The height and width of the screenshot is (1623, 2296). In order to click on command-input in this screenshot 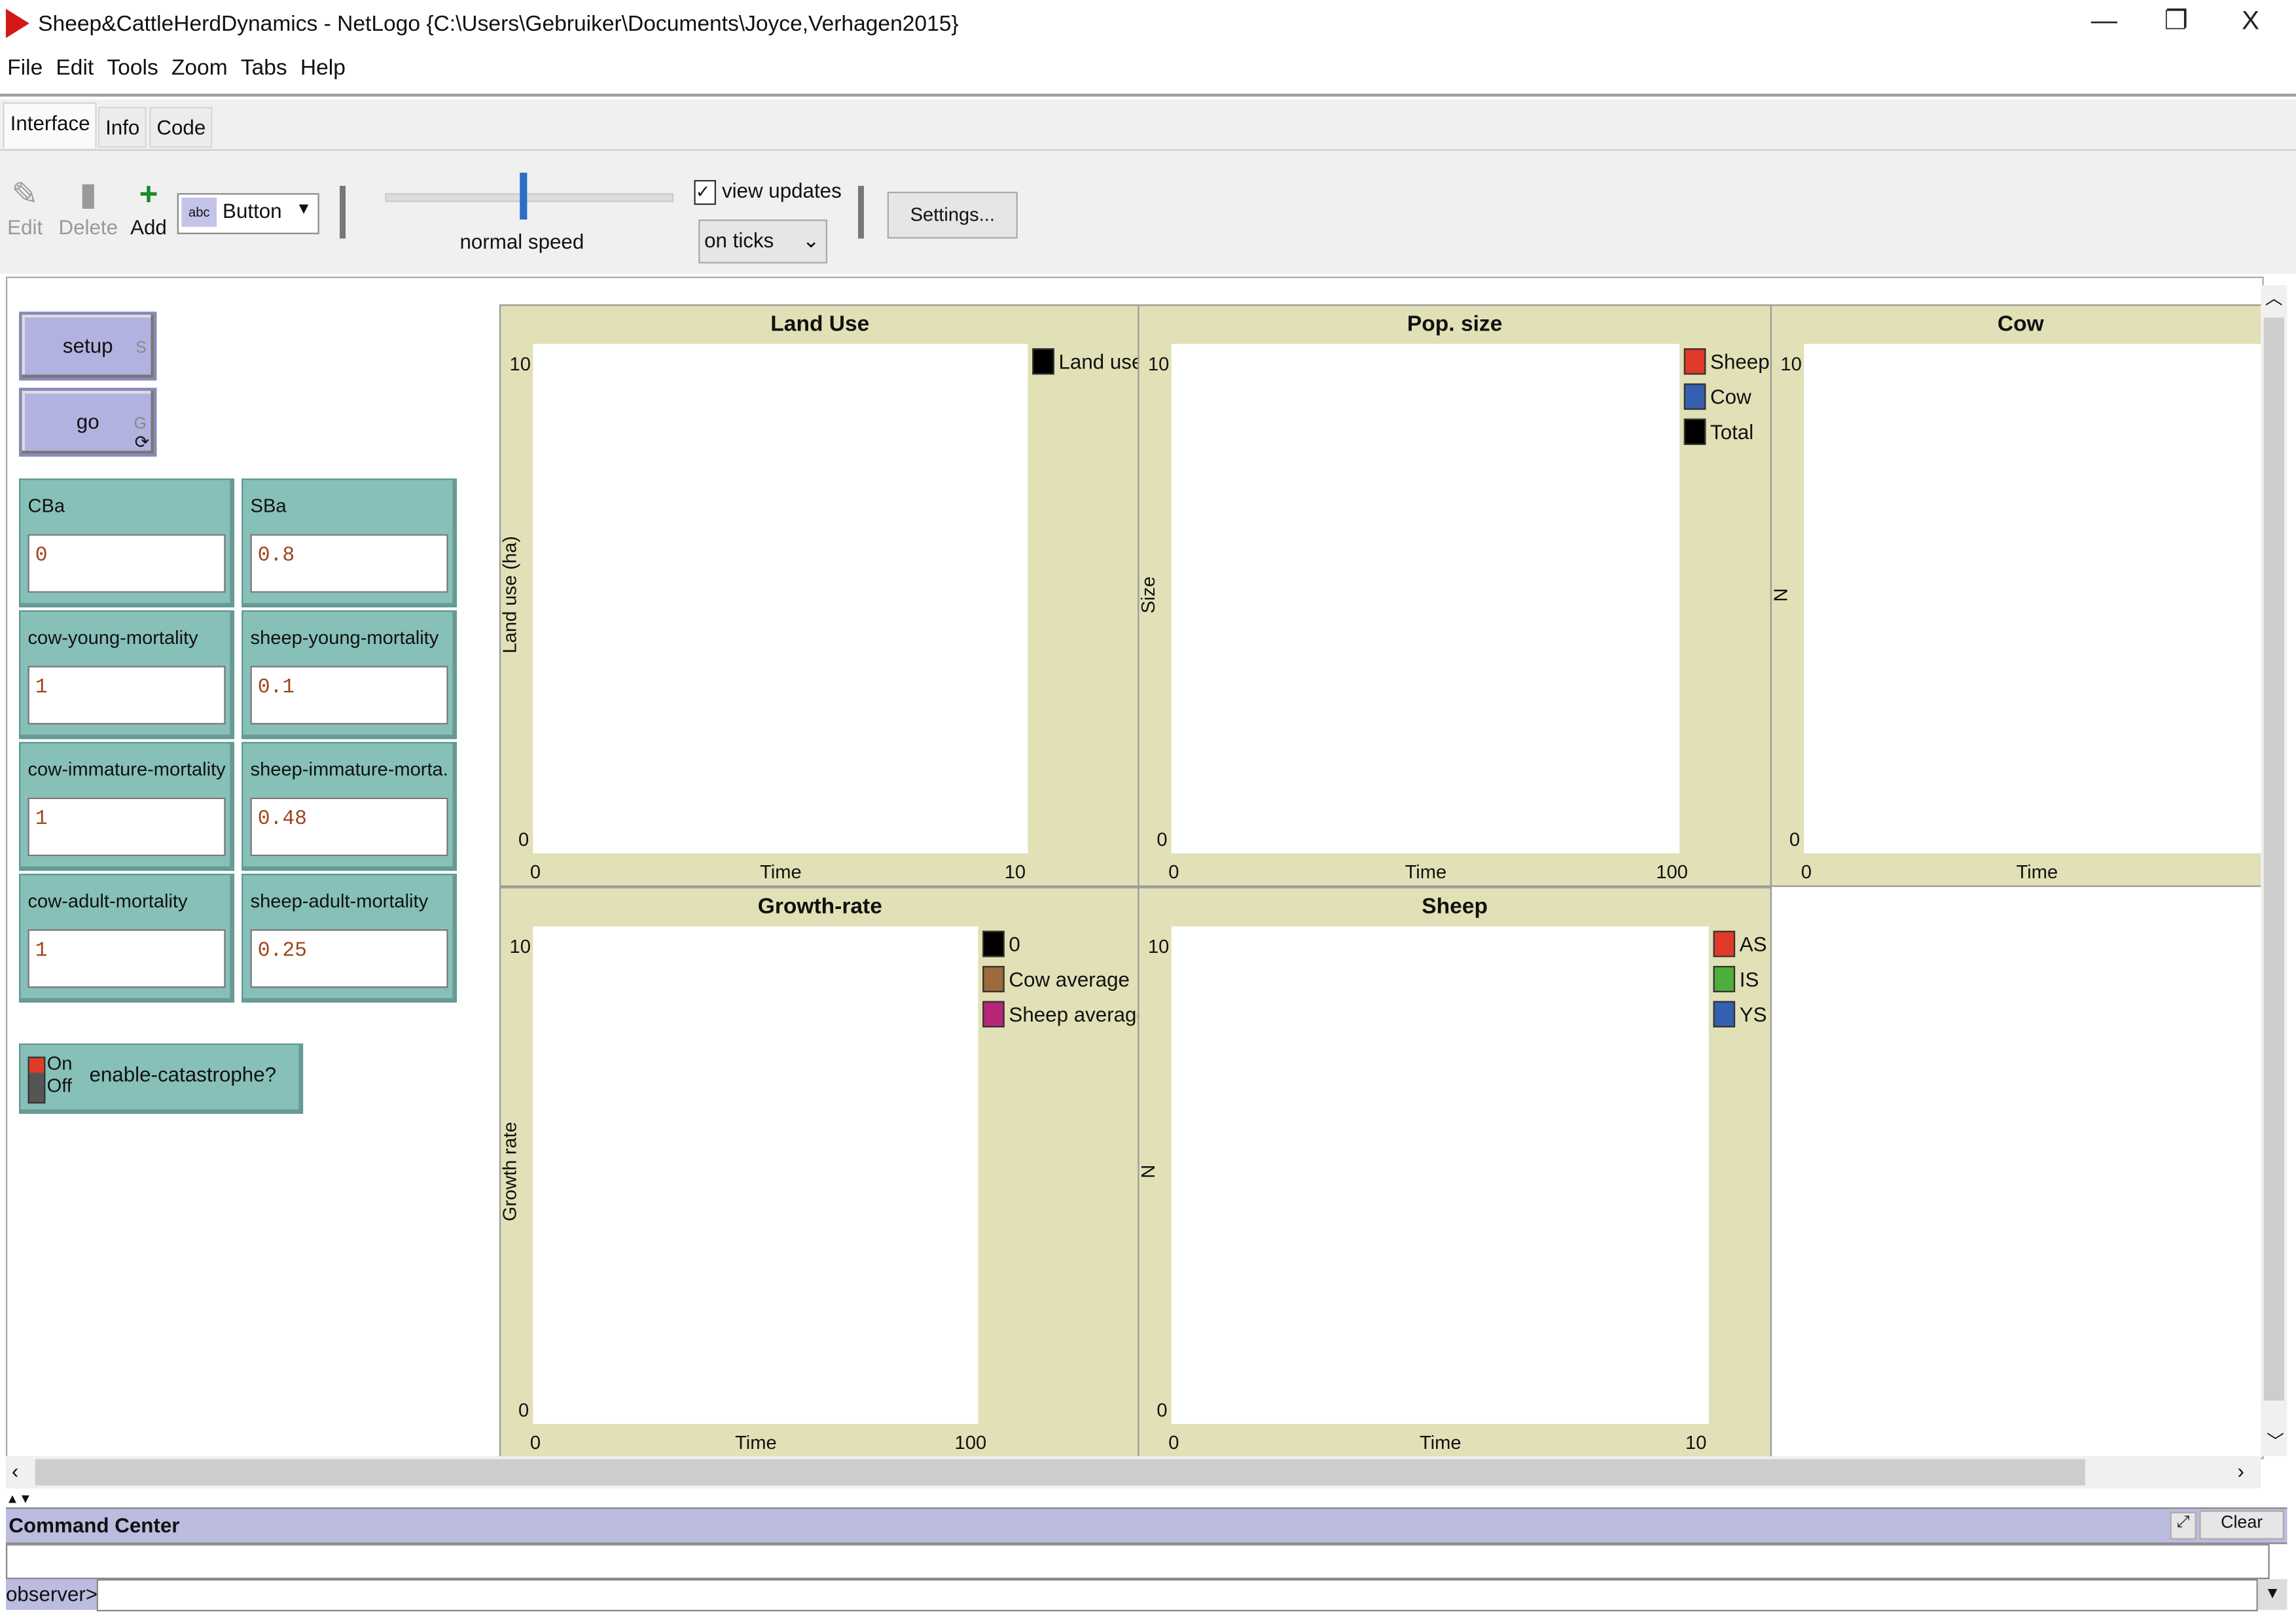, I will do `click(1177, 1595)`.